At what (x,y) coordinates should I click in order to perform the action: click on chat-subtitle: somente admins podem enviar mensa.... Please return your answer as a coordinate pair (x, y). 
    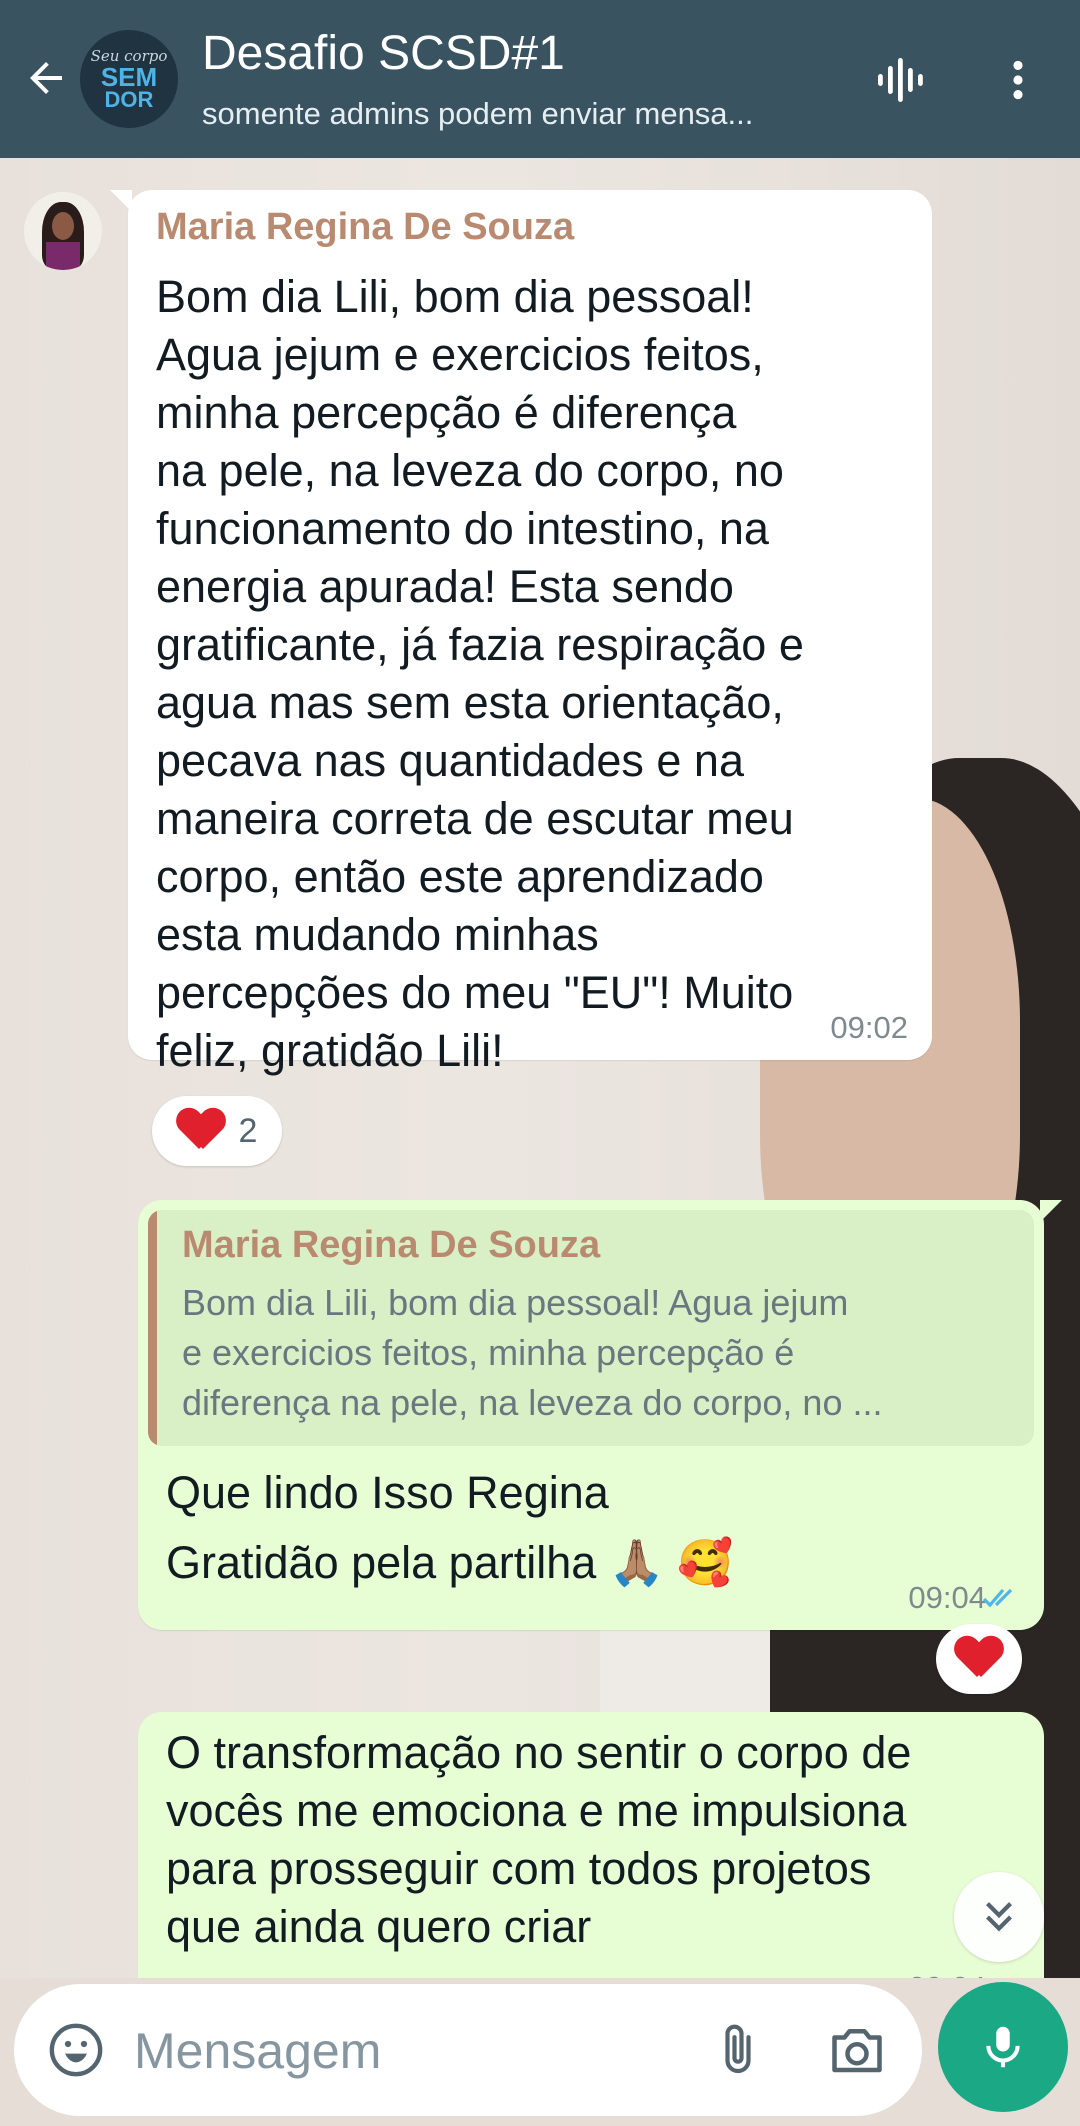
    Looking at the image, I should click on (517, 114).